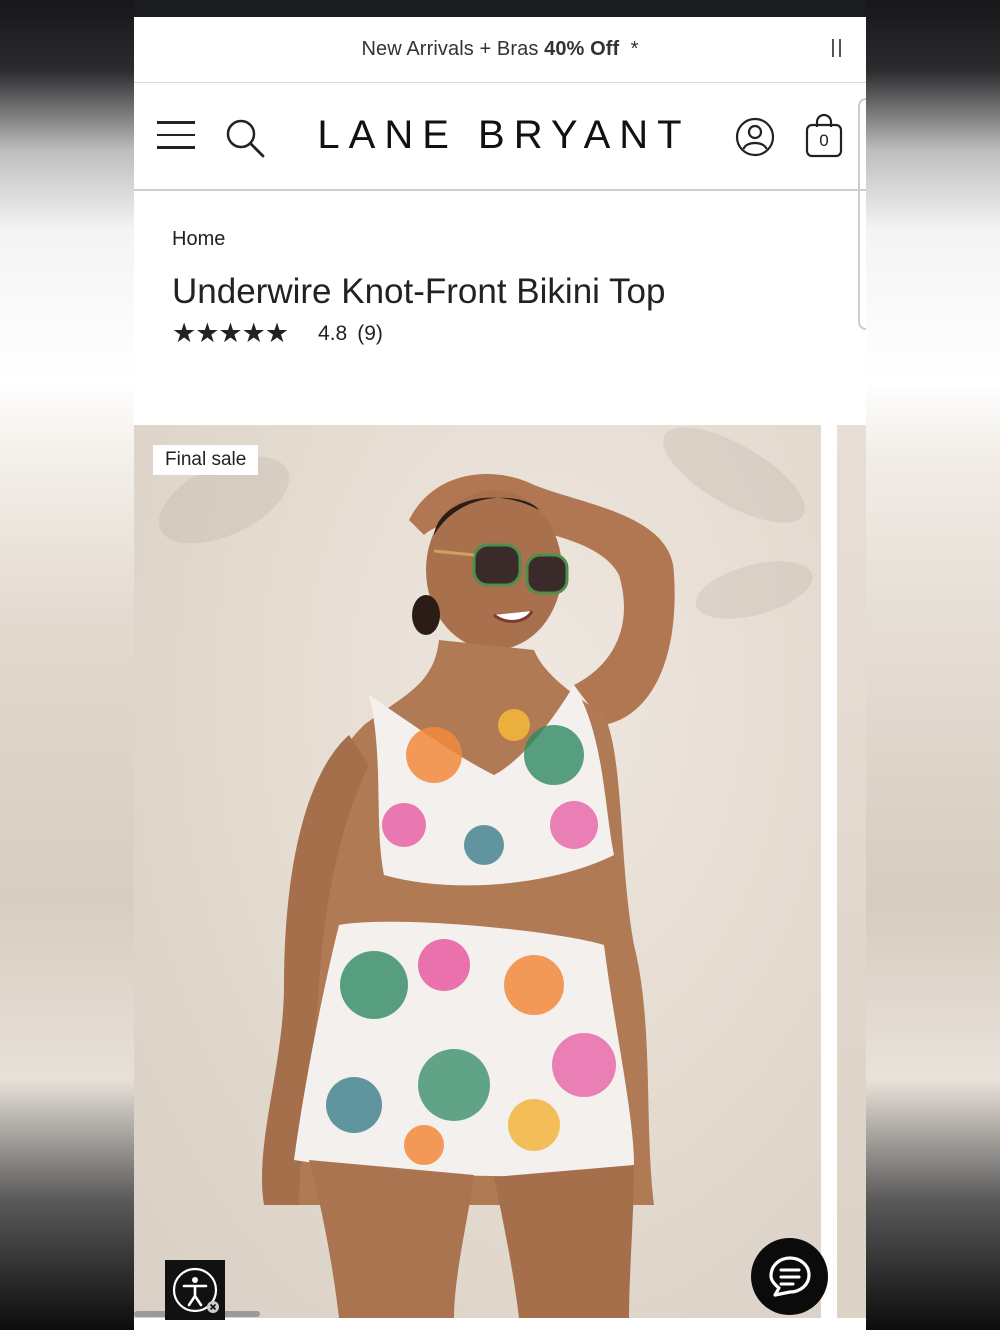 This screenshot has height=1330, width=1000. Describe the element at coordinates (453, 49) in the screenshot. I see `promo-text-main: New Arrivals + Bras` at that location.